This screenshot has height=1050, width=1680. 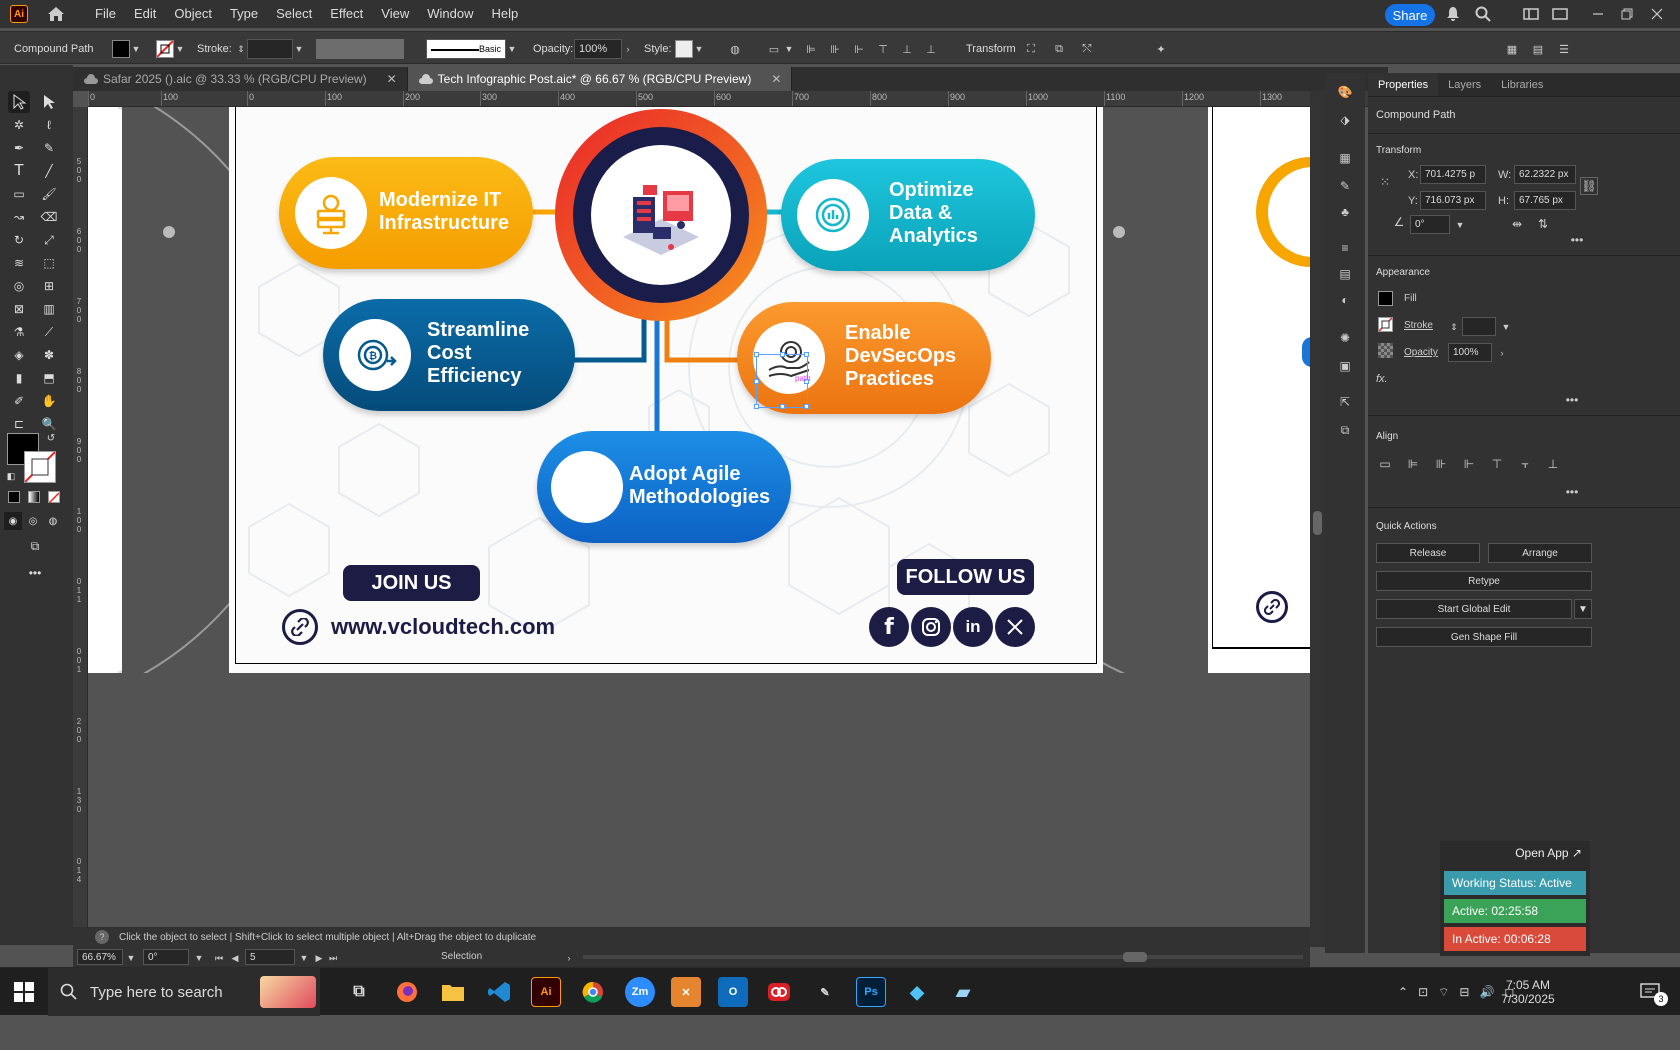 I want to click on bell-icon, so click(x=1453, y=14).